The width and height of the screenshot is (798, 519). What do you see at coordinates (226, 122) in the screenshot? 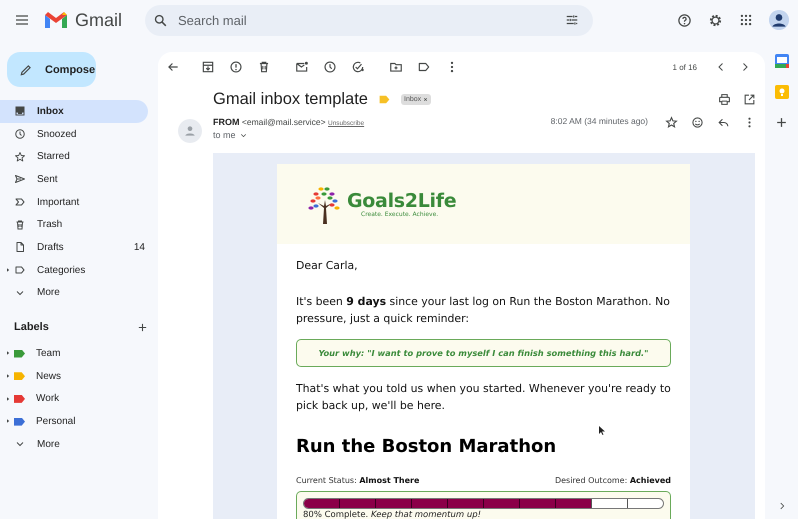
I see `sender-name: FROM` at bounding box center [226, 122].